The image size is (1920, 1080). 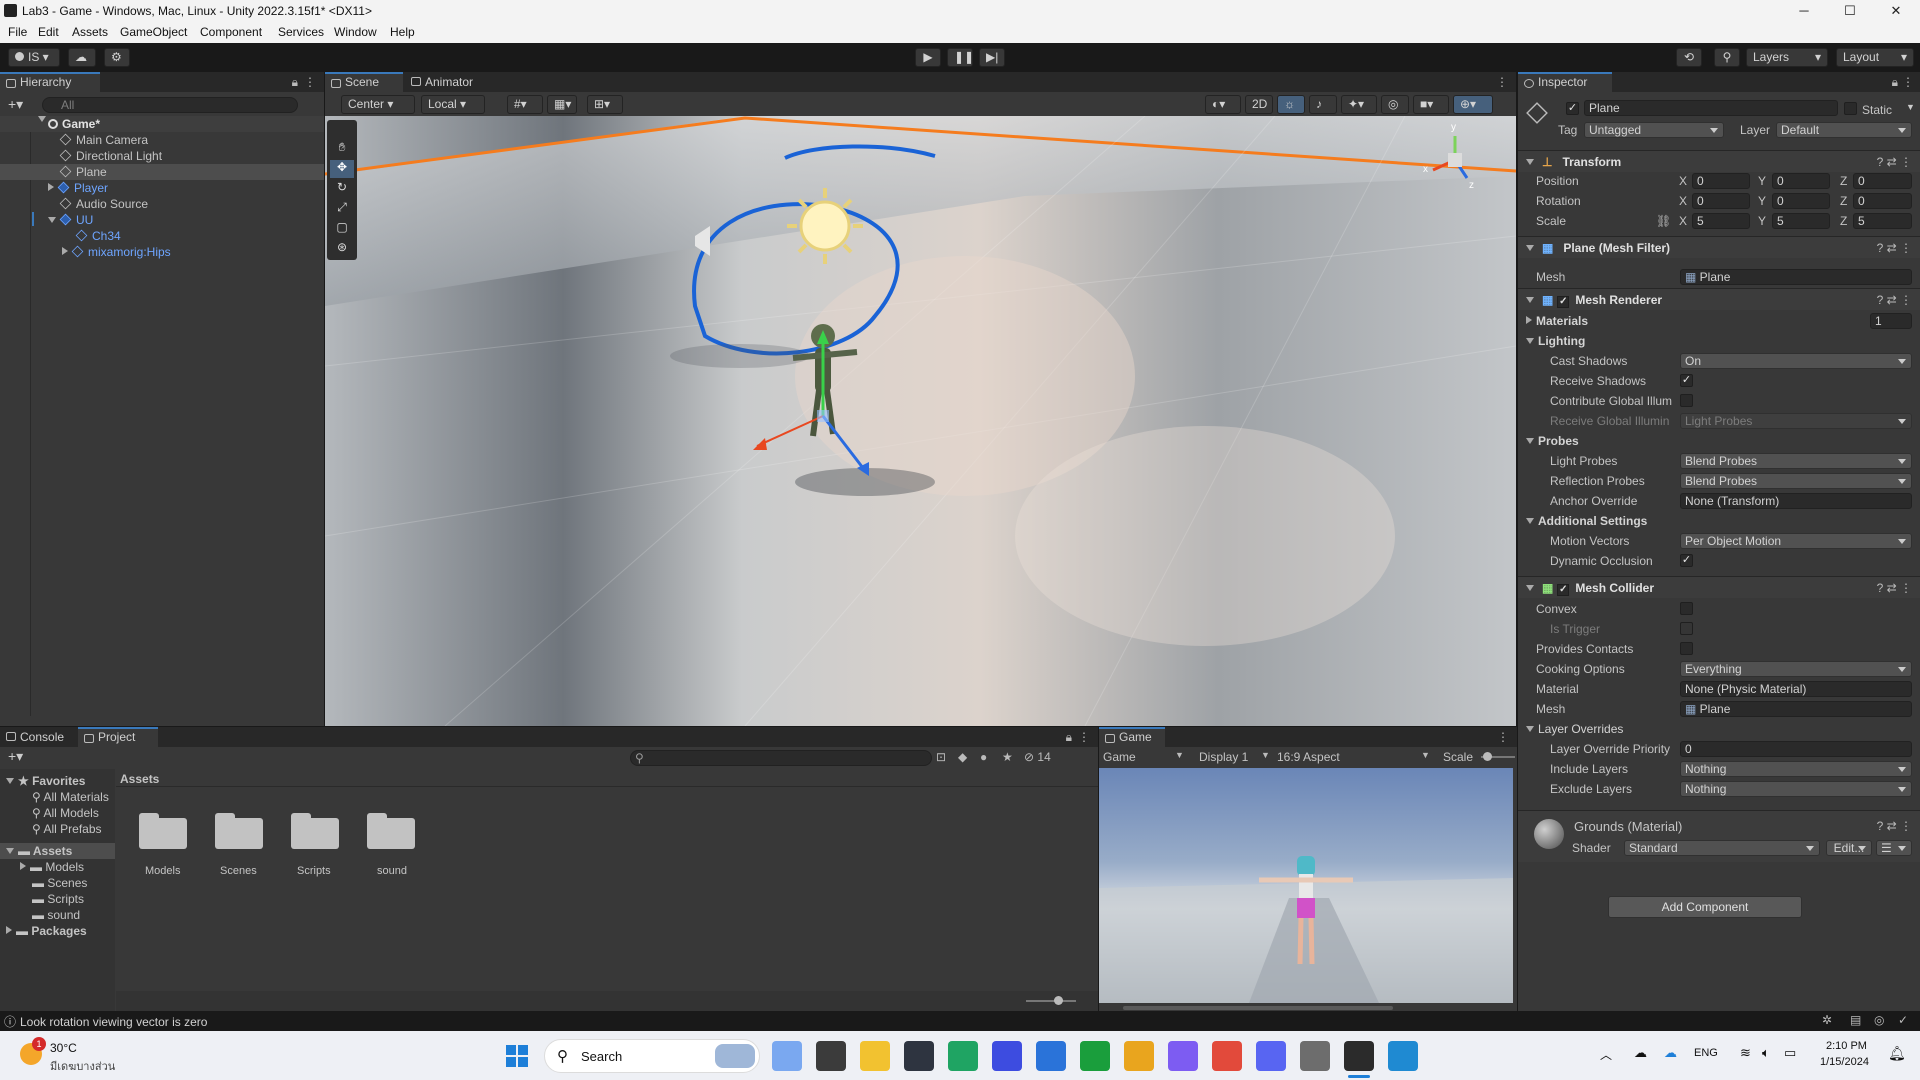 I want to click on tab-game: Game, so click(x=1132, y=737).